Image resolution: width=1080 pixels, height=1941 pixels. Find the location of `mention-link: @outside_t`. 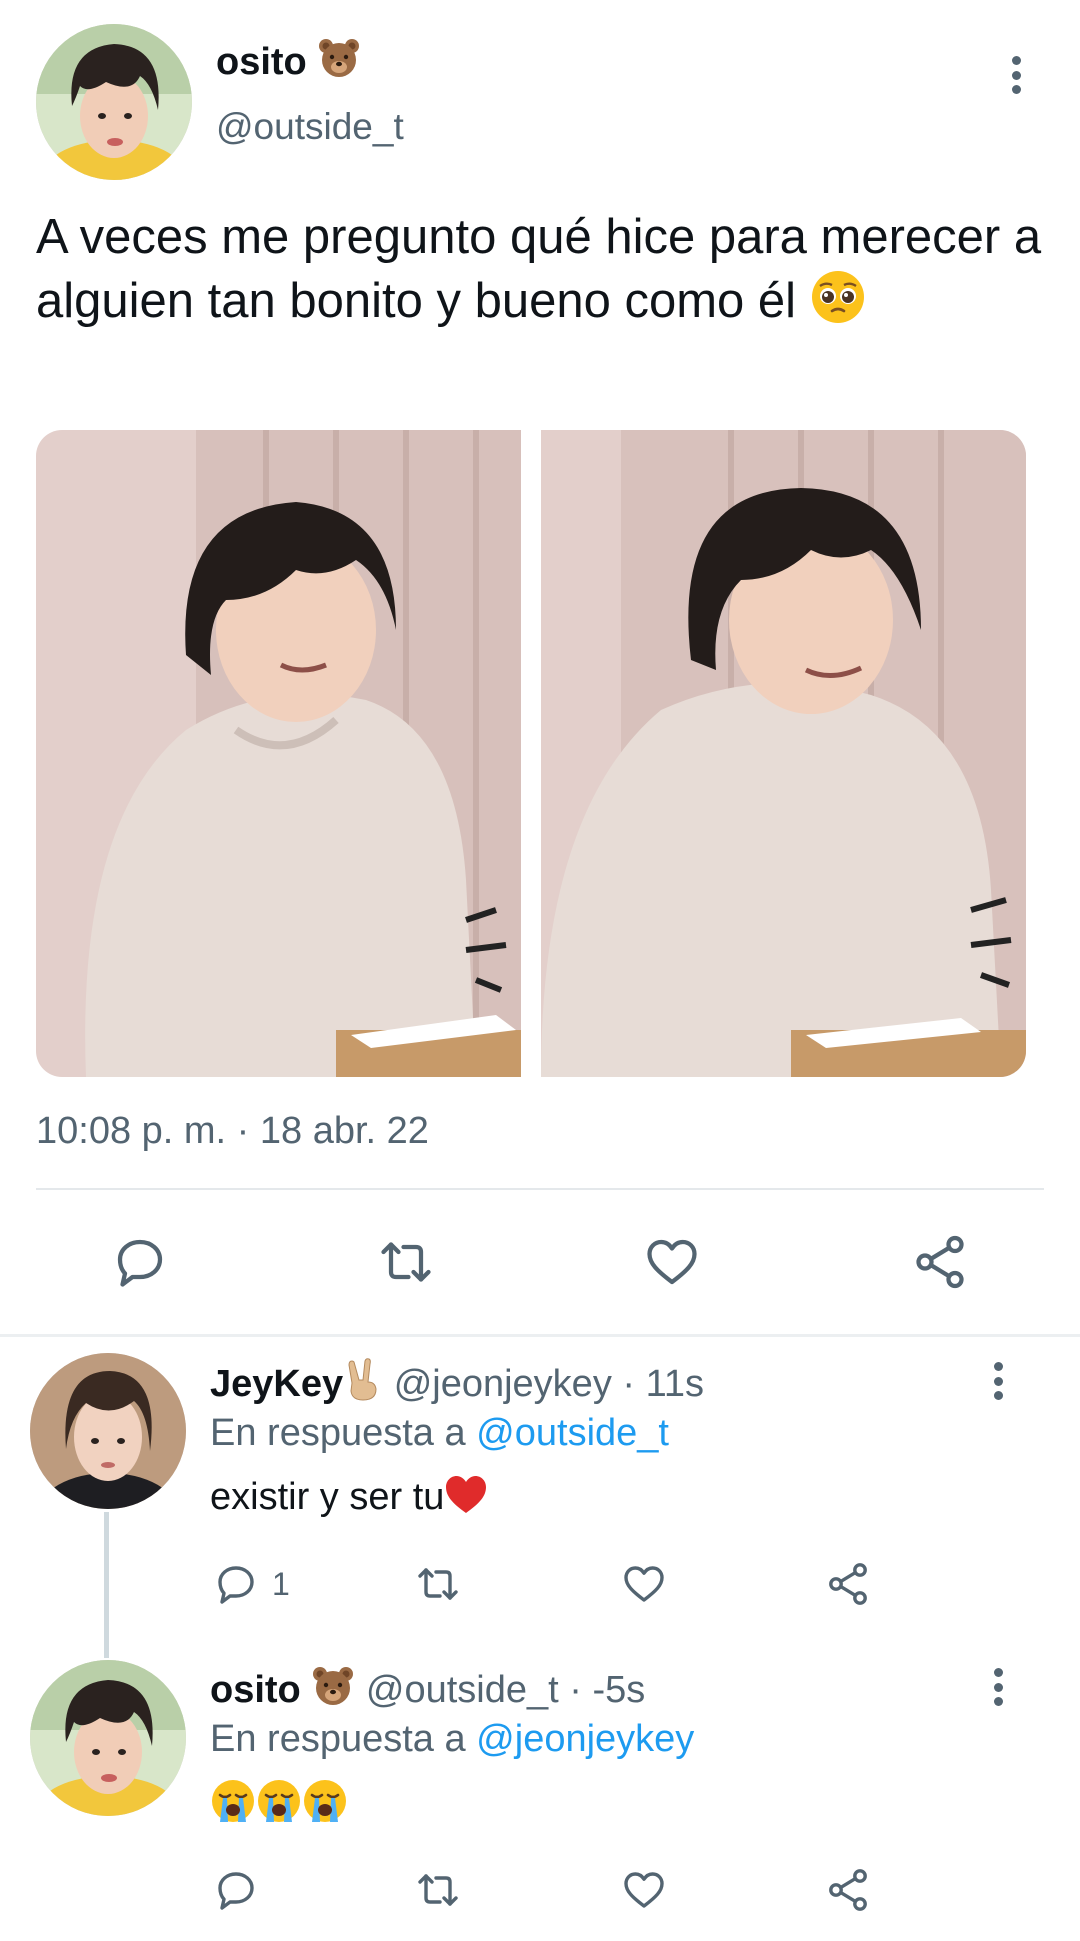

mention-link: @outside_t is located at coordinates (572, 1433).